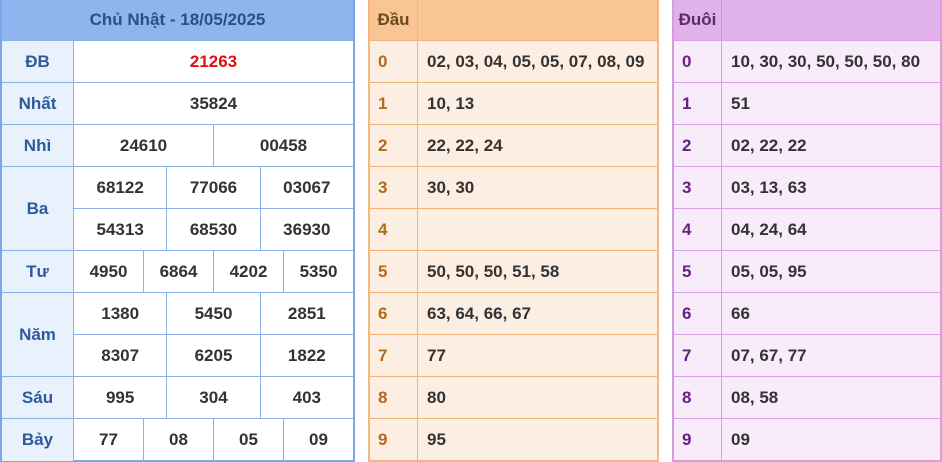  Describe the element at coordinates (769, 145) in the screenshot. I see `duoi-values: 02, 22, 22` at that location.